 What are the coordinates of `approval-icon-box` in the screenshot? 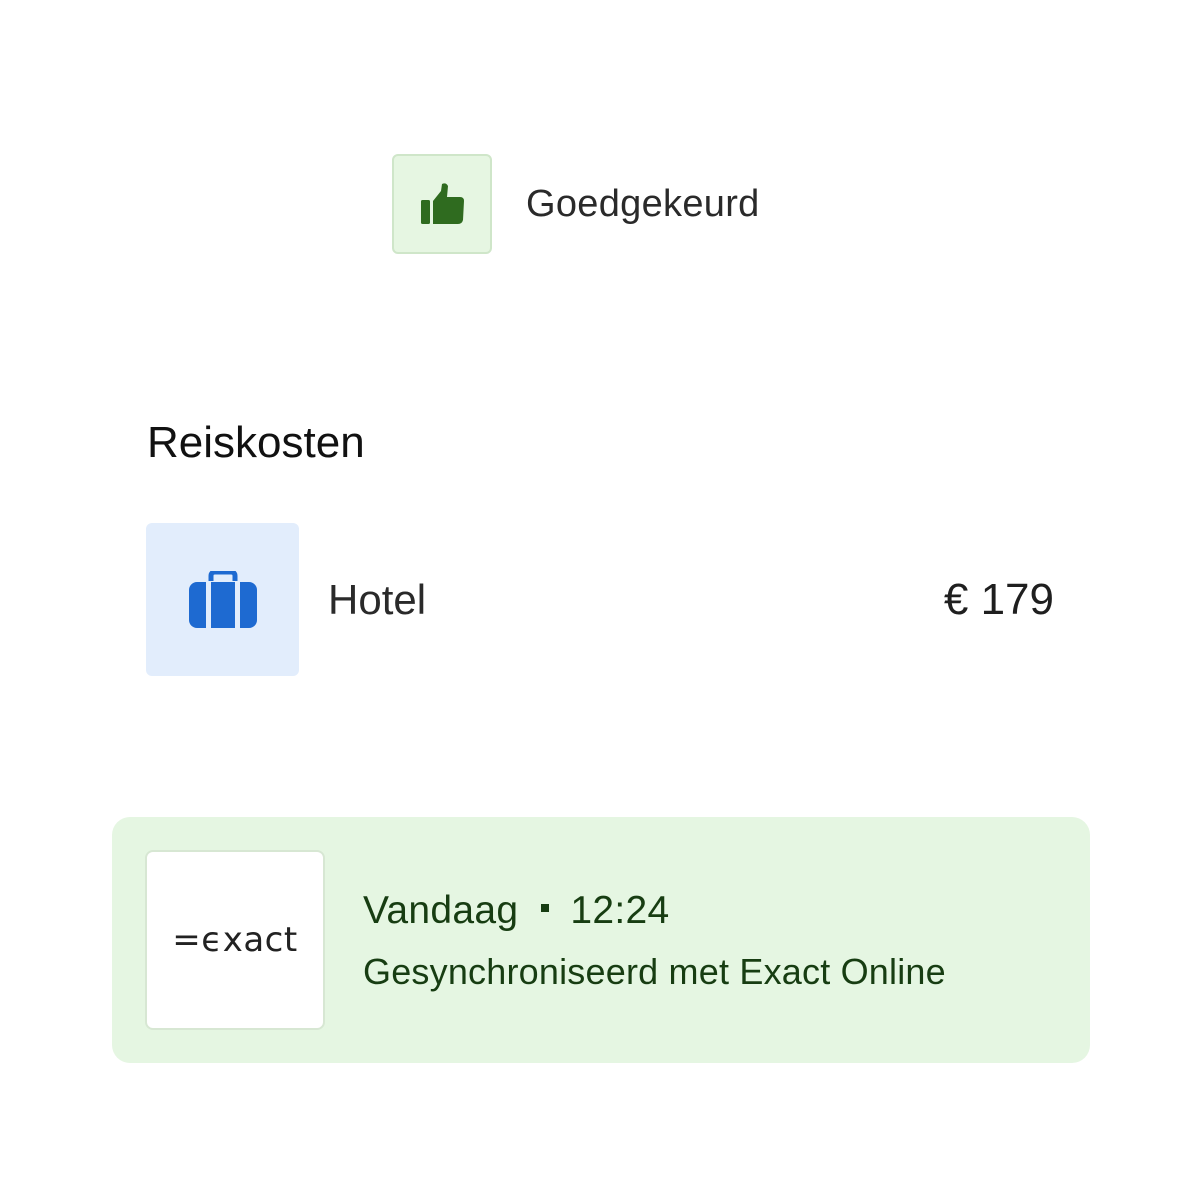 It's located at (442, 204).